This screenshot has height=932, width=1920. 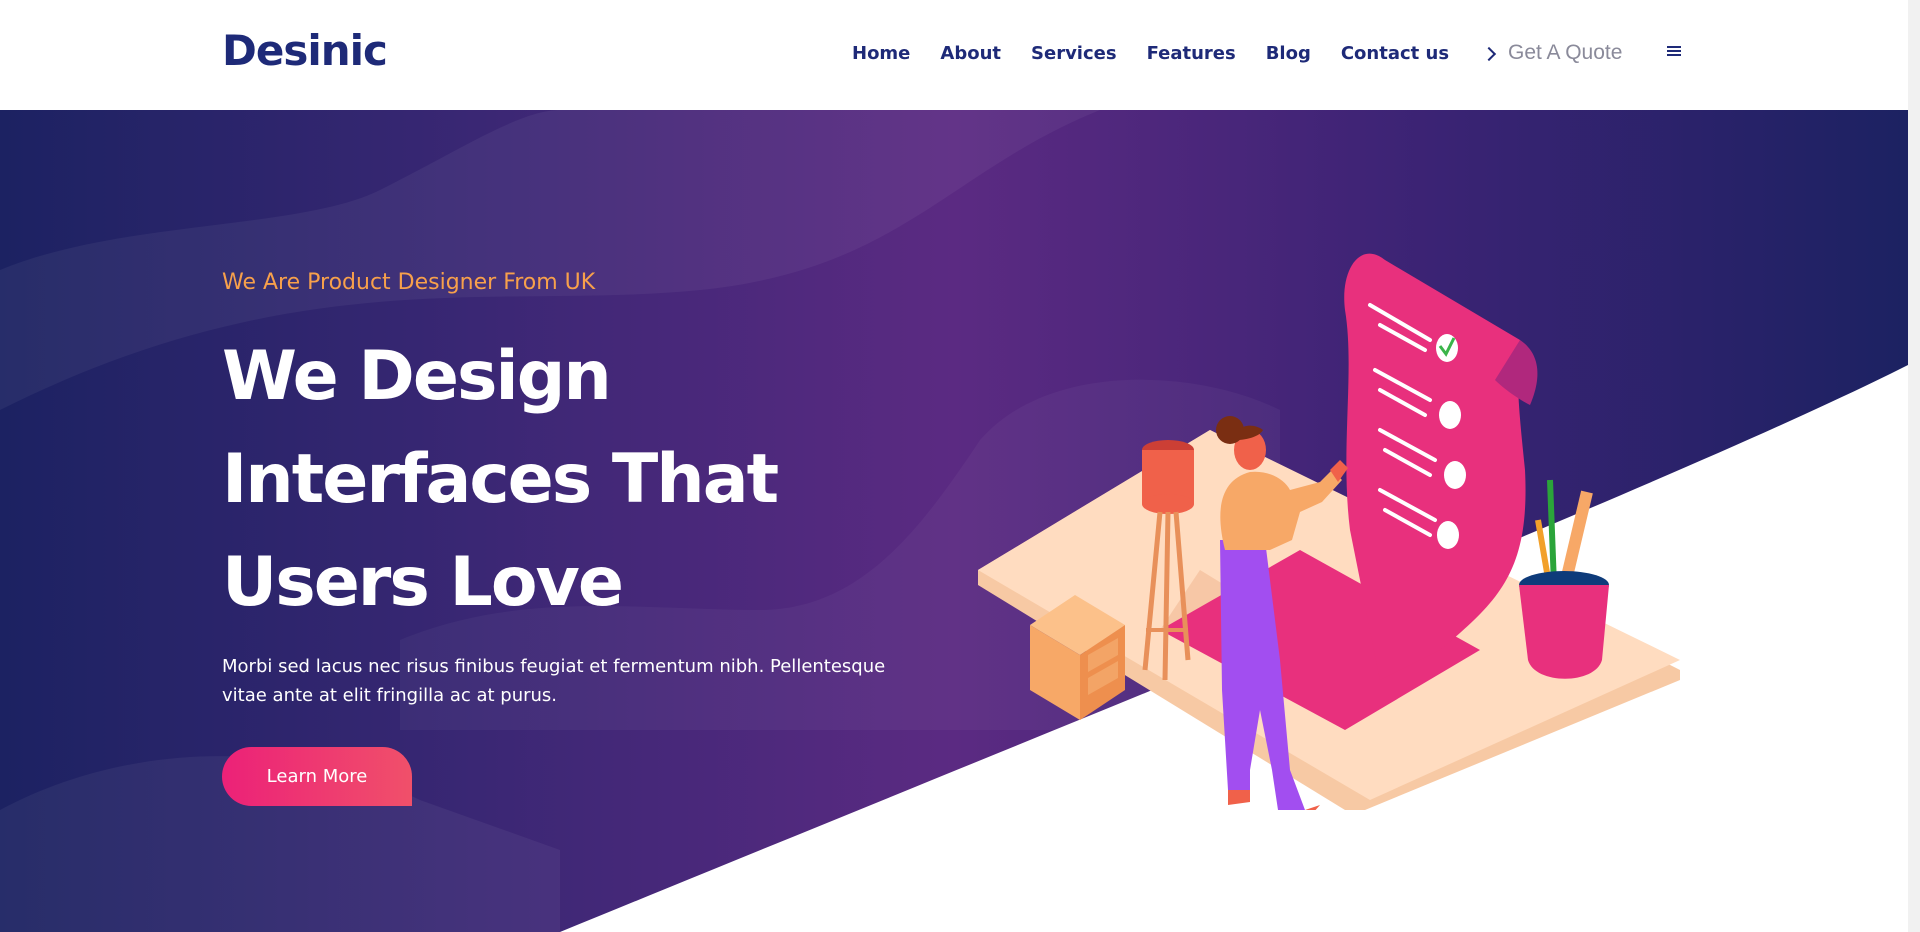 I want to click on headline-line: Users Love, so click(x=423, y=582).